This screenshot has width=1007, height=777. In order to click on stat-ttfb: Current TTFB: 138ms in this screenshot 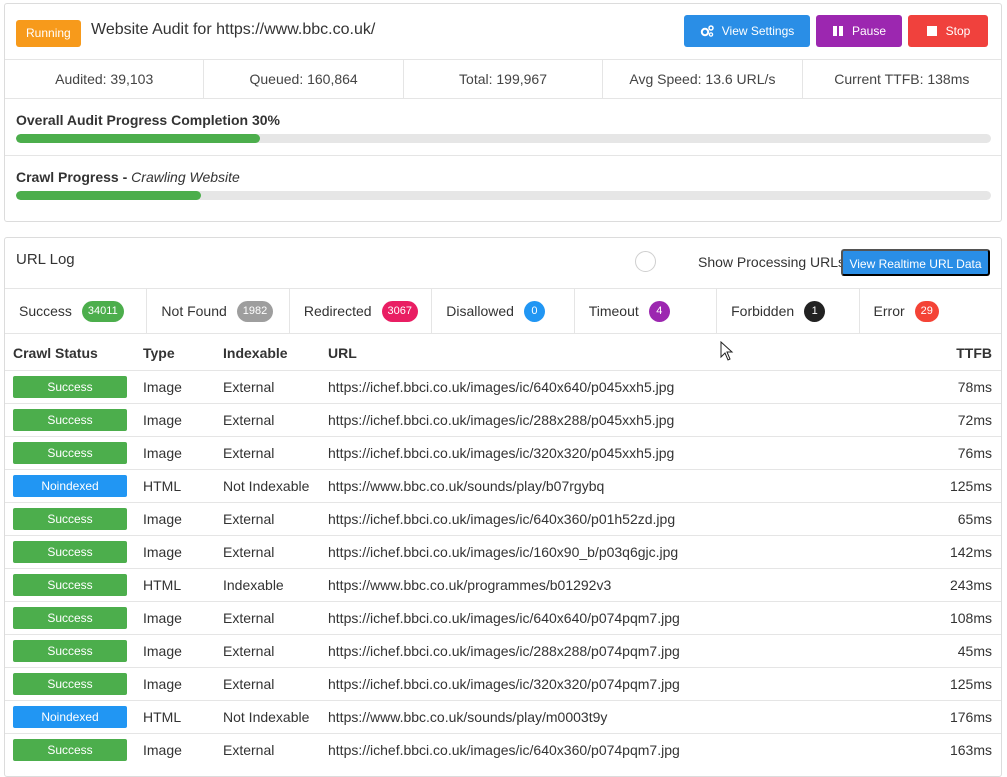, I will do `click(902, 79)`.